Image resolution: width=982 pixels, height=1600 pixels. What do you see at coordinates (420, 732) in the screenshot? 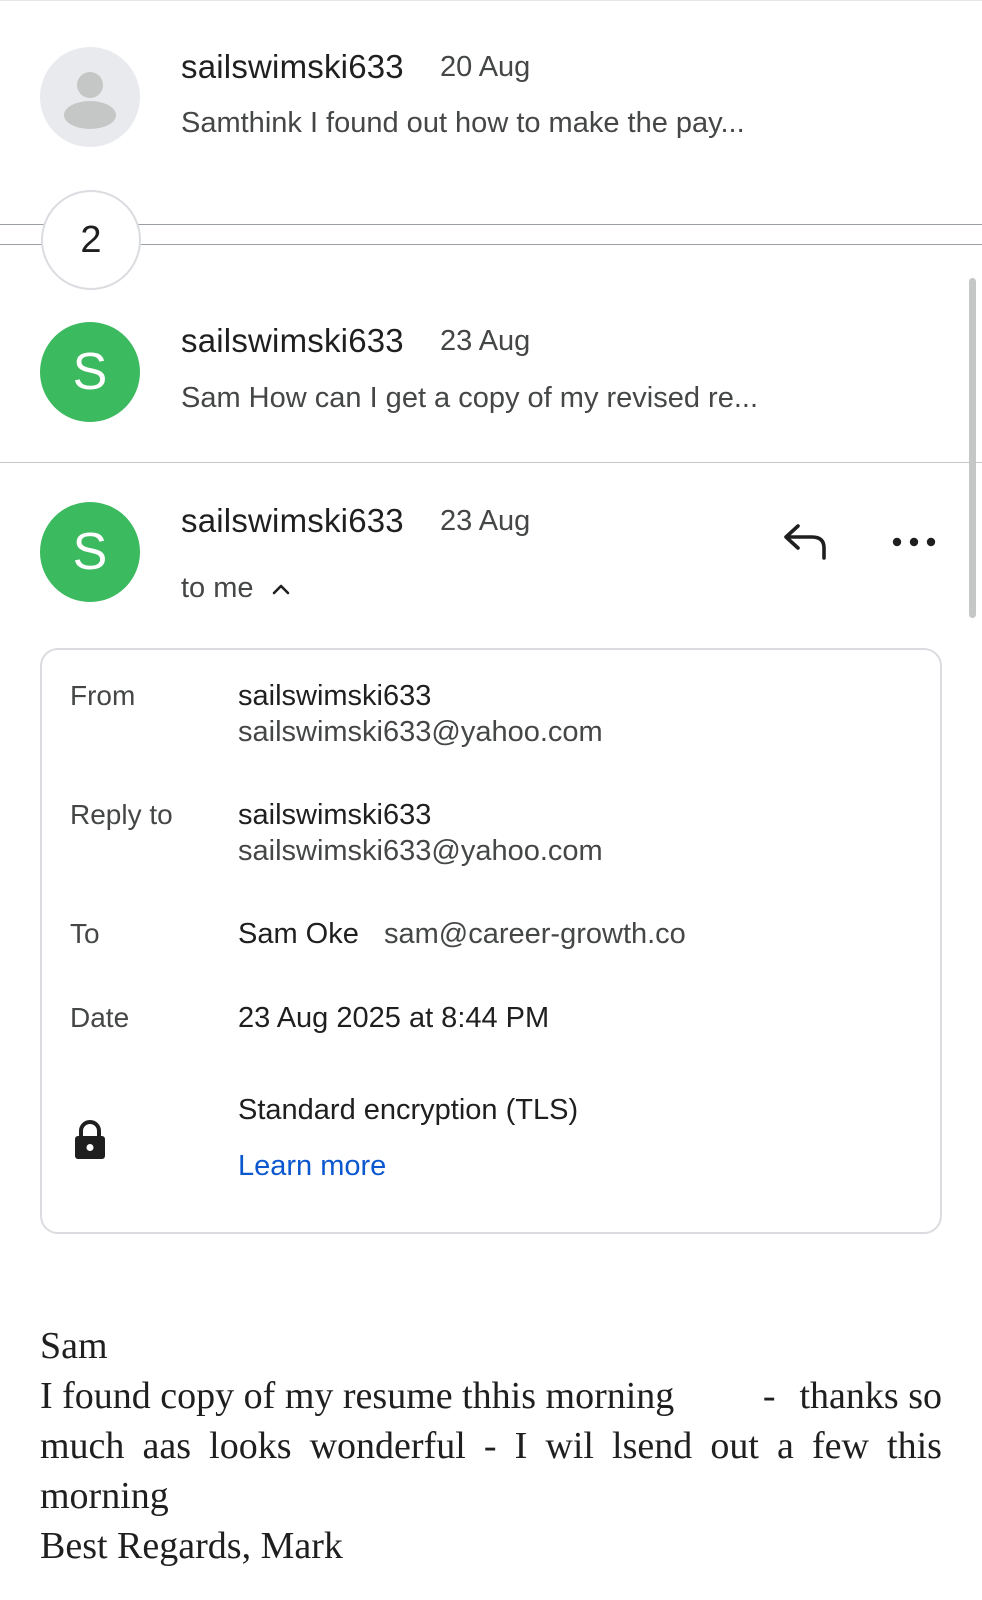
I see `from-email: sailswimski633@yahoo.com` at bounding box center [420, 732].